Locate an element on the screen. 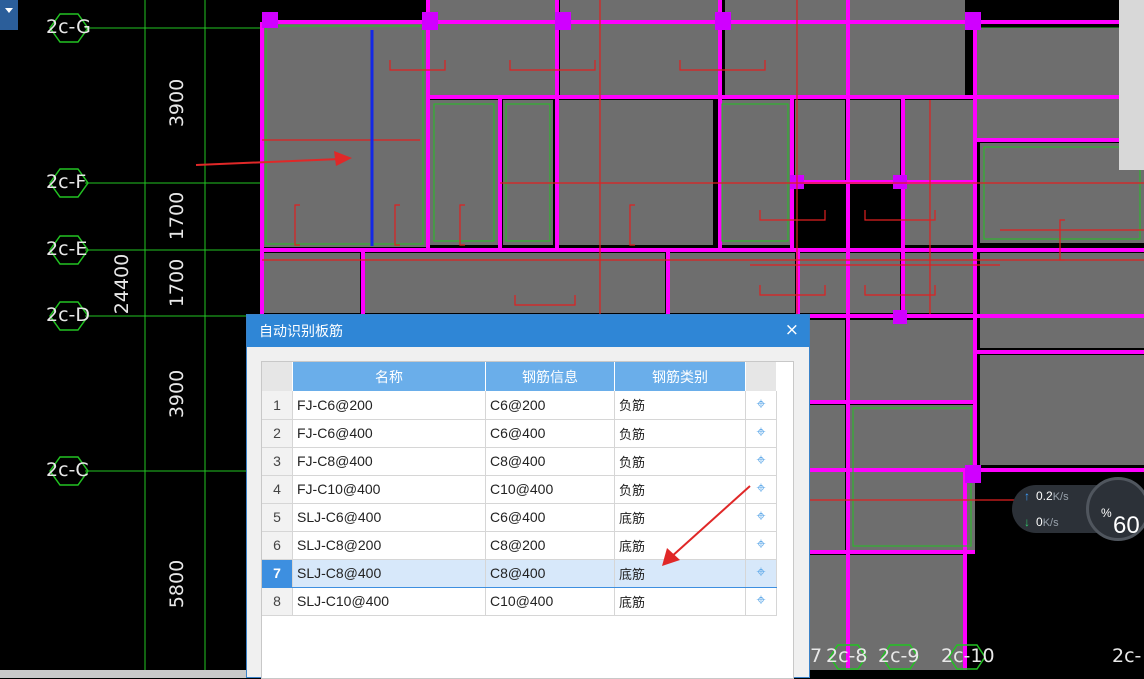  rebar-category-cell: 底筋 is located at coordinates (680, 601).